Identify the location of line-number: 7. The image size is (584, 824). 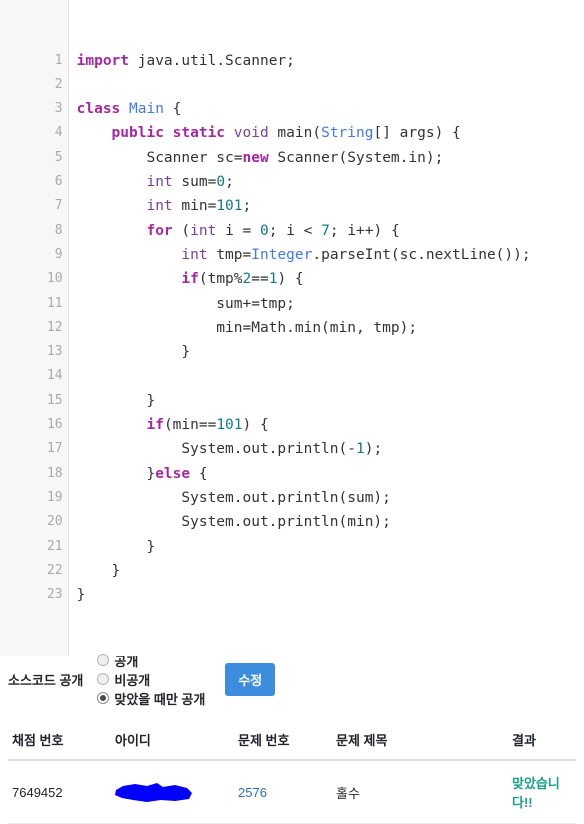
(58, 206).